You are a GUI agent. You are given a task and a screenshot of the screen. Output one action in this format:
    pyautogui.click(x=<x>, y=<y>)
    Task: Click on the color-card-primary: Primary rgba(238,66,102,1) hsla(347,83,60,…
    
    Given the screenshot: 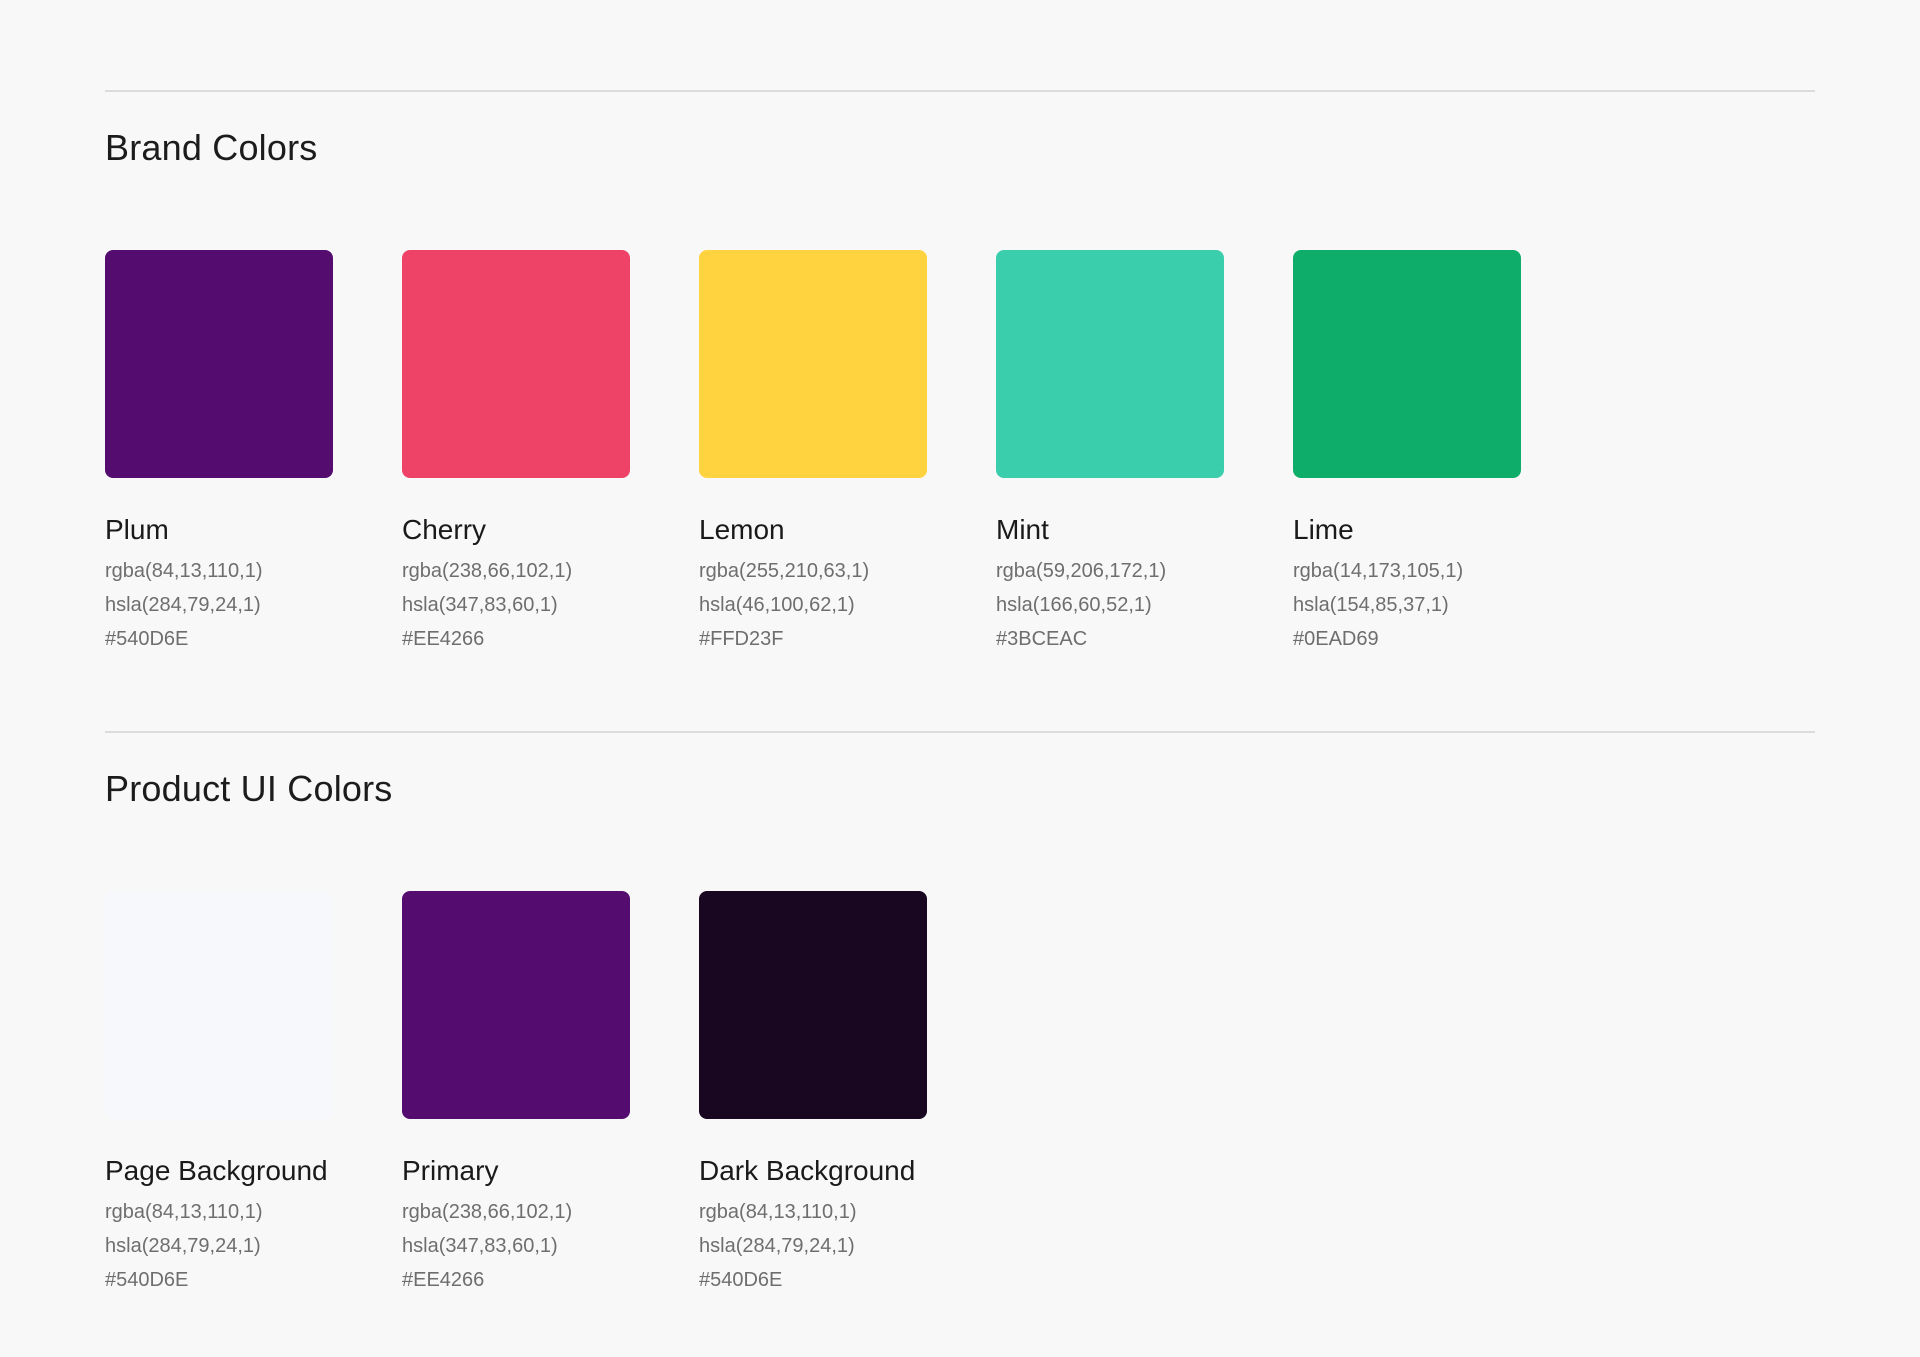 What is the action you would take?
    pyautogui.click(x=516, y=1094)
    